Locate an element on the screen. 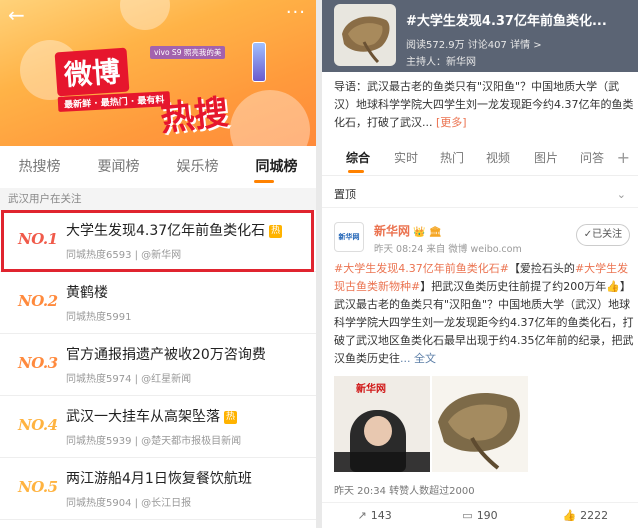  list-item: NO.3 官方通报捐遗产被收20万咨询费 同城热度5974 | @红星新闻 is located at coordinates (158, 365).